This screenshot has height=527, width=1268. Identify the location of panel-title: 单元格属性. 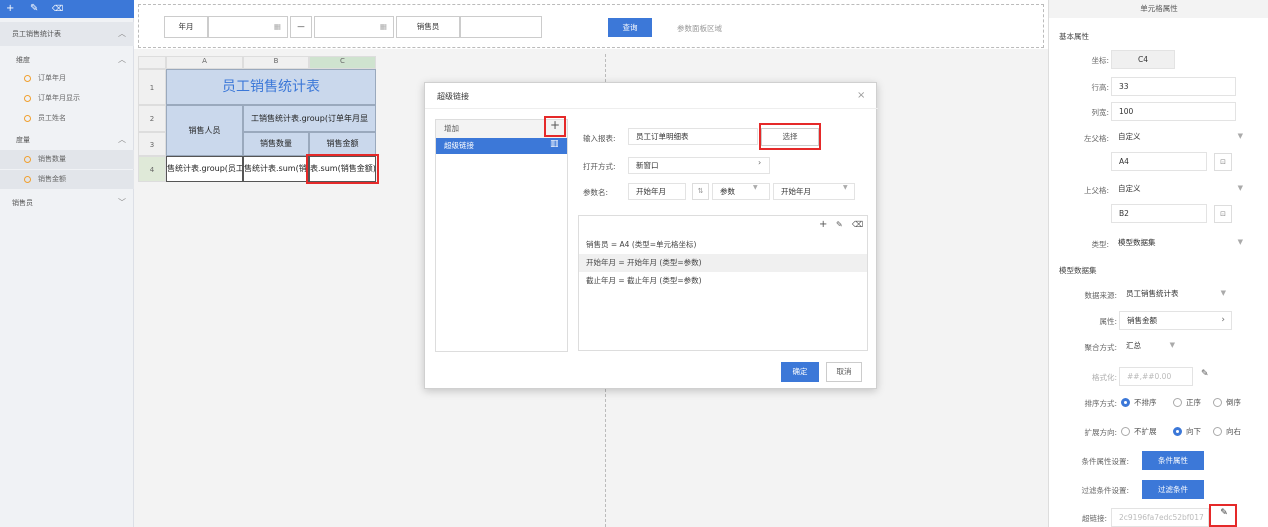
(1158, 9).